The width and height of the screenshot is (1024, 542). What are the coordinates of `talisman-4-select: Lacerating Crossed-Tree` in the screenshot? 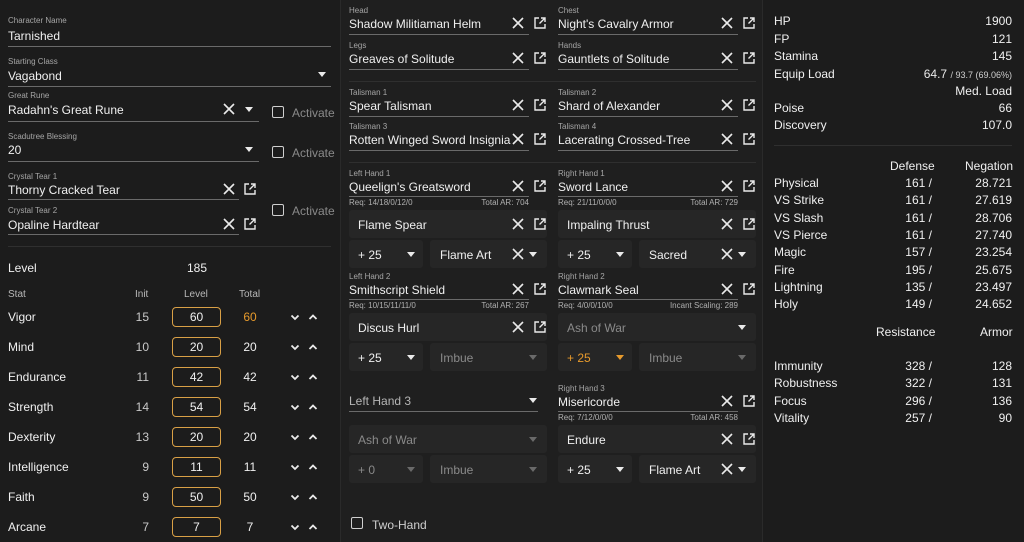 It's located at (624, 140).